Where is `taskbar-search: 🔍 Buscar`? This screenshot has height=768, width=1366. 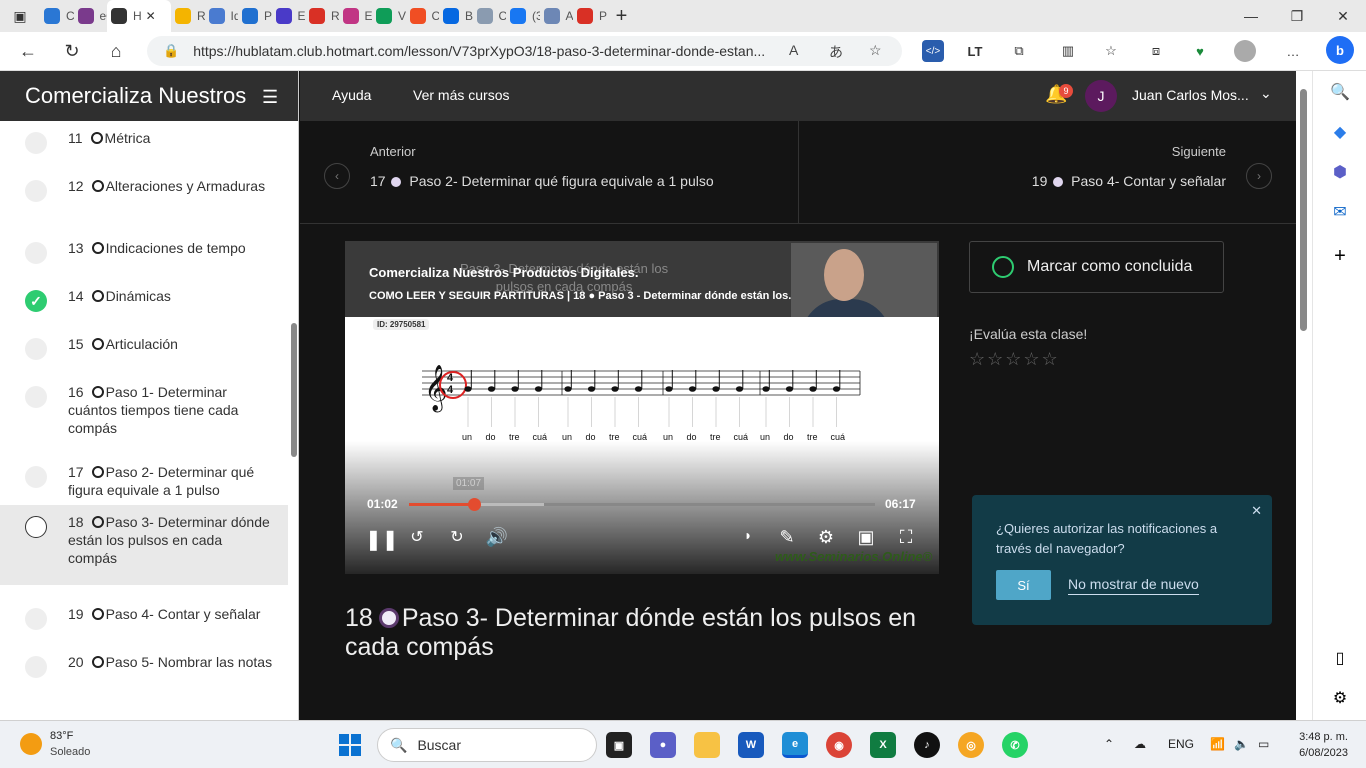 taskbar-search: 🔍 Buscar is located at coordinates (487, 745).